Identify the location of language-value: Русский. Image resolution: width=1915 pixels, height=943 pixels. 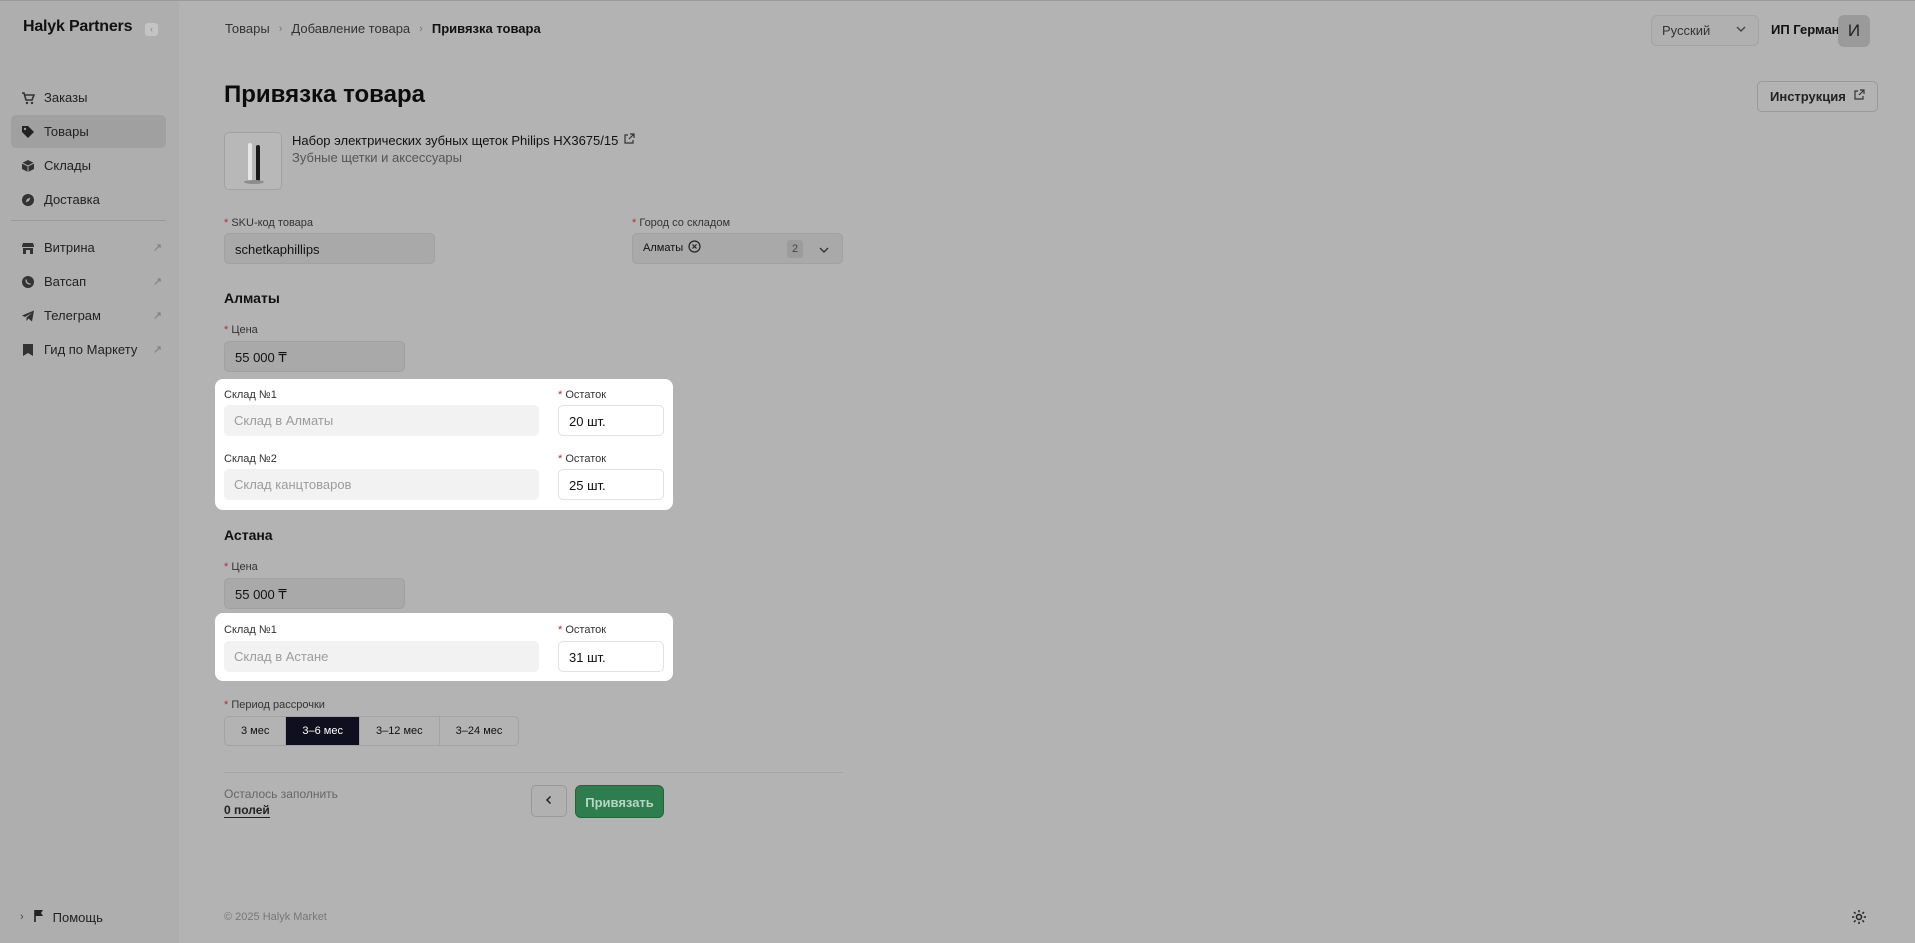
(1686, 30).